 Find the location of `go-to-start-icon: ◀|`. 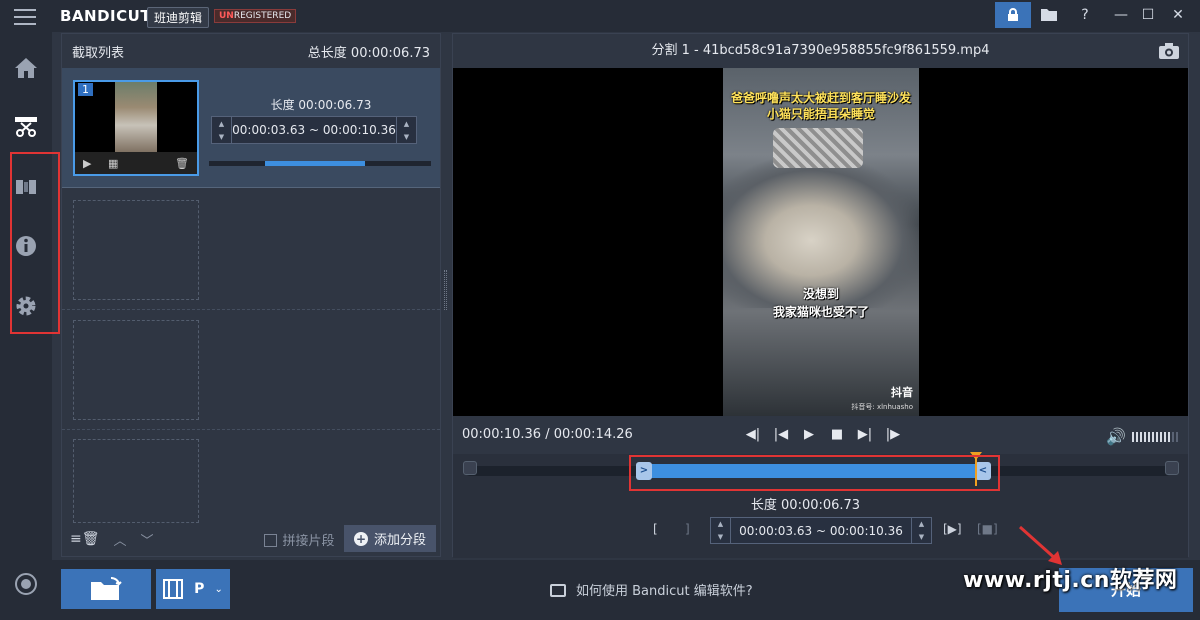

go-to-start-icon: ◀| is located at coordinates (753, 435).